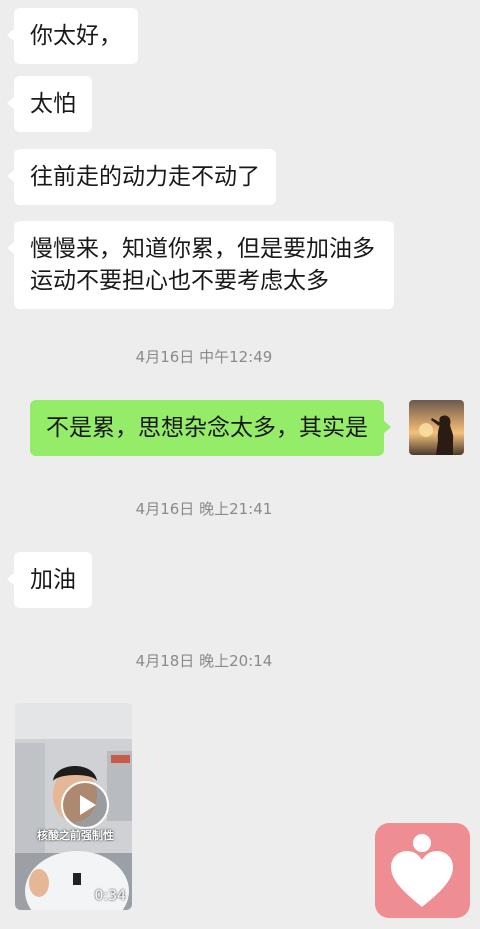 This screenshot has height=929, width=480. What do you see at coordinates (204, 357) in the screenshot?
I see `timestamp: 4月16日 中午12:49` at bounding box center [204, 357].